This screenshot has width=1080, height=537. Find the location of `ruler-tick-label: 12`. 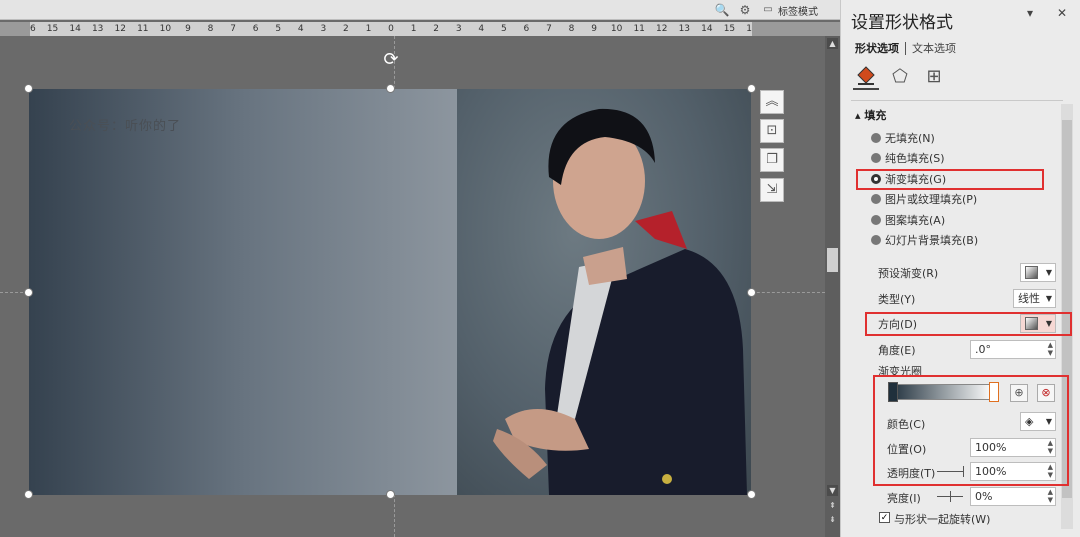

ruler-tick-label: 12 is located at coordinates (662, 29).